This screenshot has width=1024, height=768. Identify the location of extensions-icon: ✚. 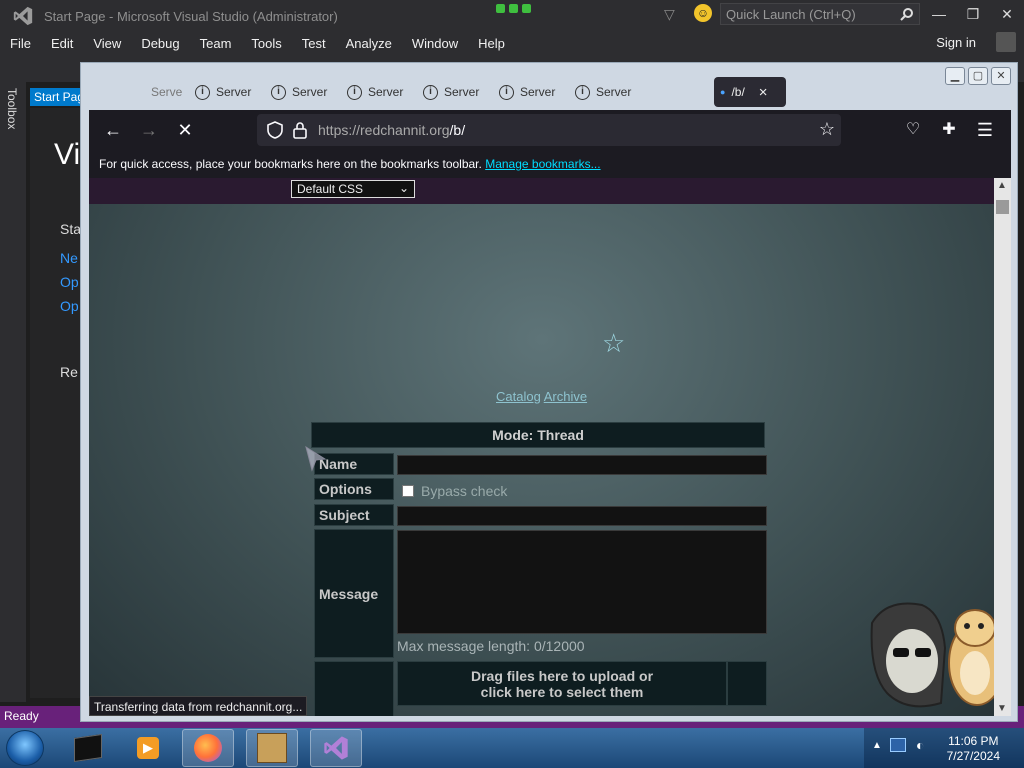
(949, 130).